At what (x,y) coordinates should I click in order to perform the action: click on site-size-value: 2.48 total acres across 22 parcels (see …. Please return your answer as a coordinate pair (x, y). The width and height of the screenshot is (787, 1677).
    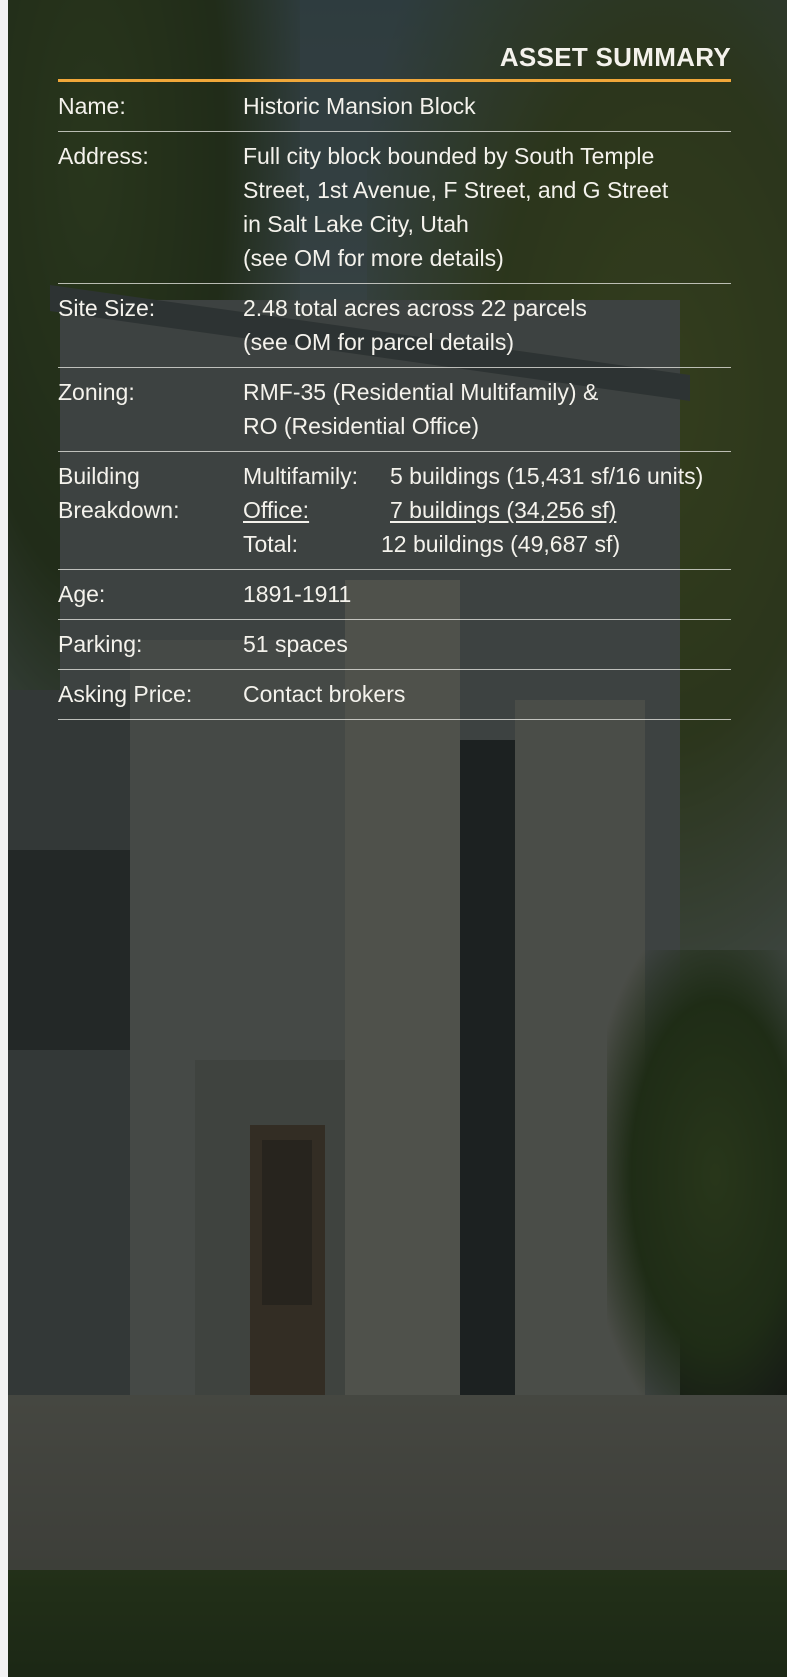
    Looking at the image, I should click on (487, 325).